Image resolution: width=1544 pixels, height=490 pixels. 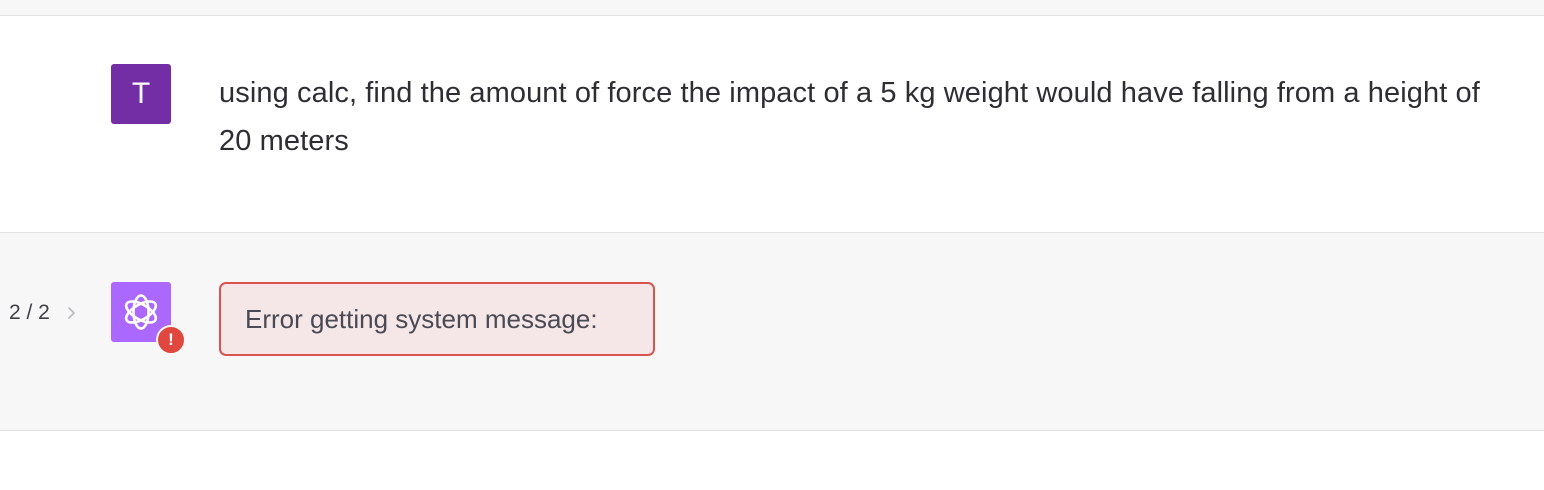 What do you see at coordinates (421, 319) in the screenshot?
I see `error-message-text: Error getting system message:` at bounding box center [421, 319].